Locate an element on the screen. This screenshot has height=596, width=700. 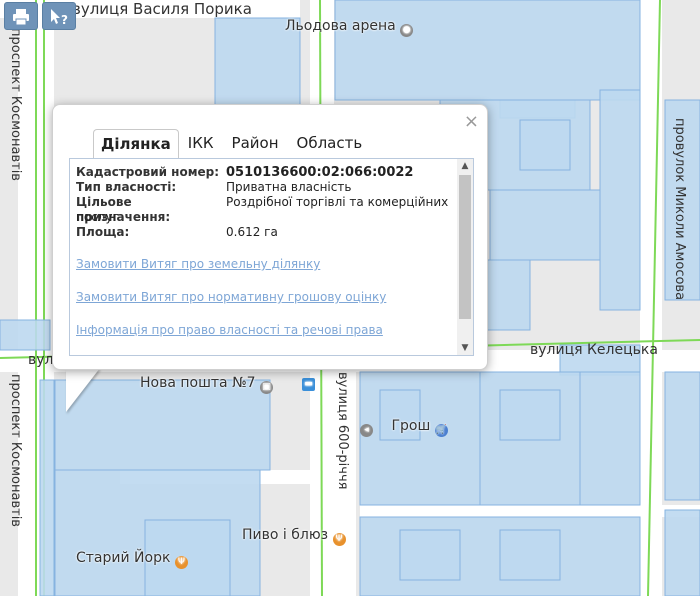
scroll-thumb is located at coordinates (465, 247).